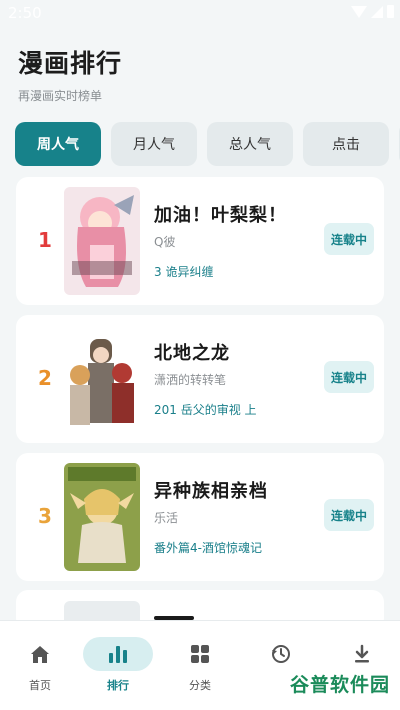 This screenshot has width=400, height=710. Describe the element at coordinates (45, 516) in the screenshot. I see `rank-number: 3` at that location.